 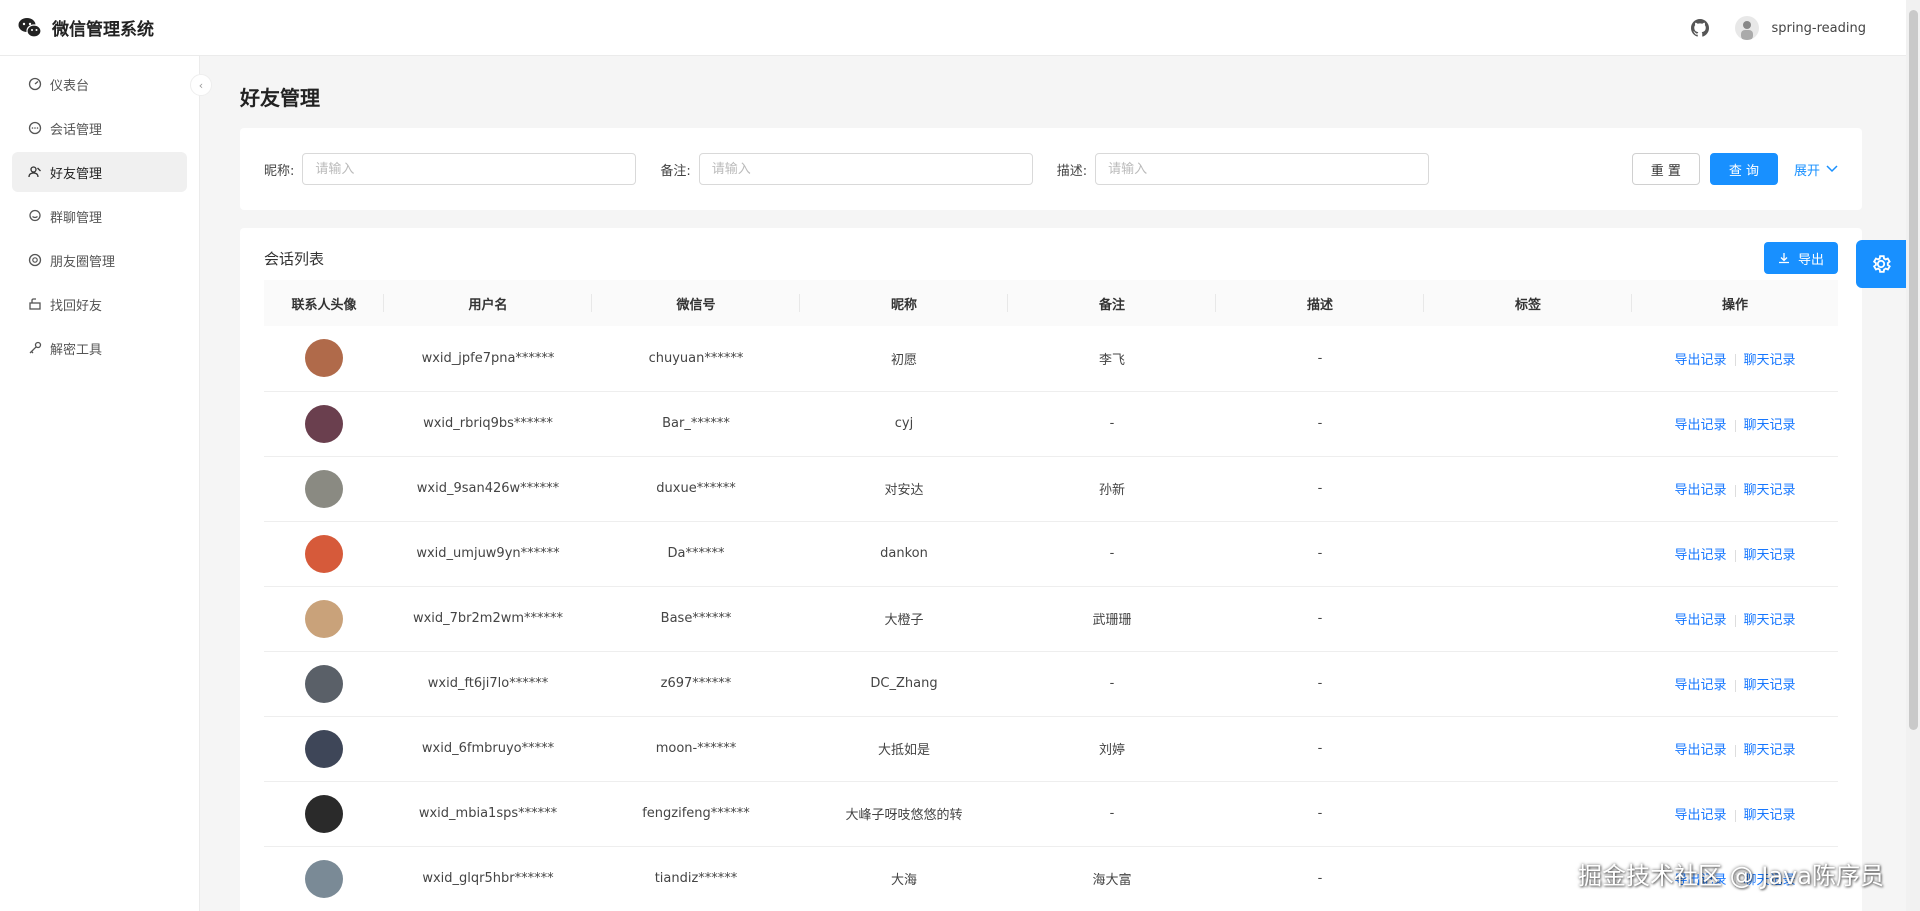 I want to click on username-cell: wxid_umjuw9yn******, so click(x=488, y=554).